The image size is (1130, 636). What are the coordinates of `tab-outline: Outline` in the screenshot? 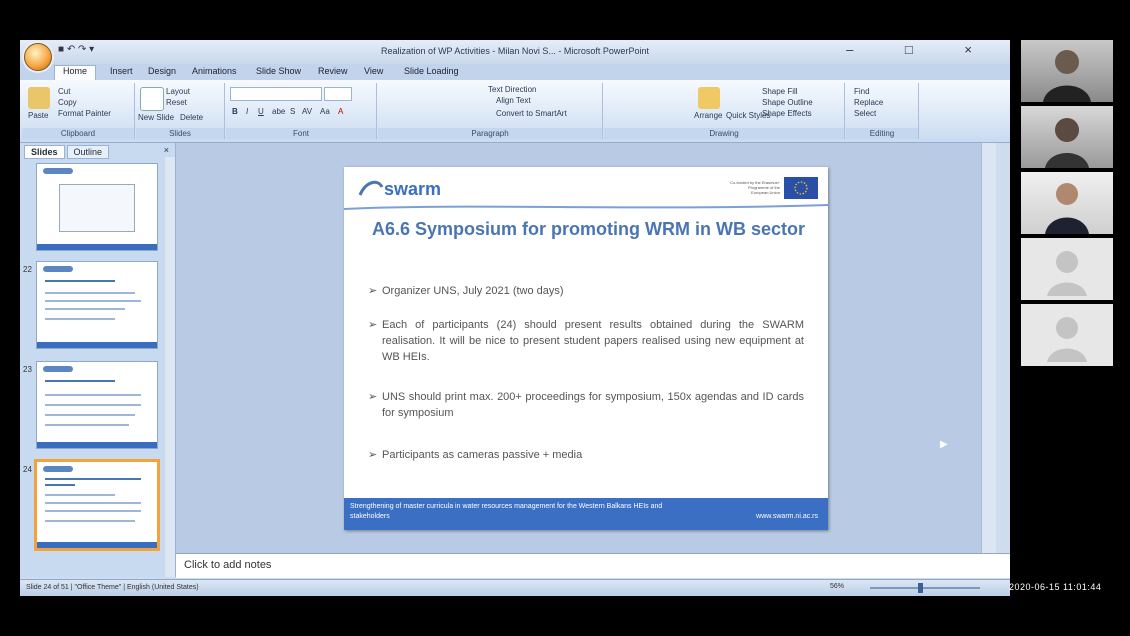 It's located at (88, 152).